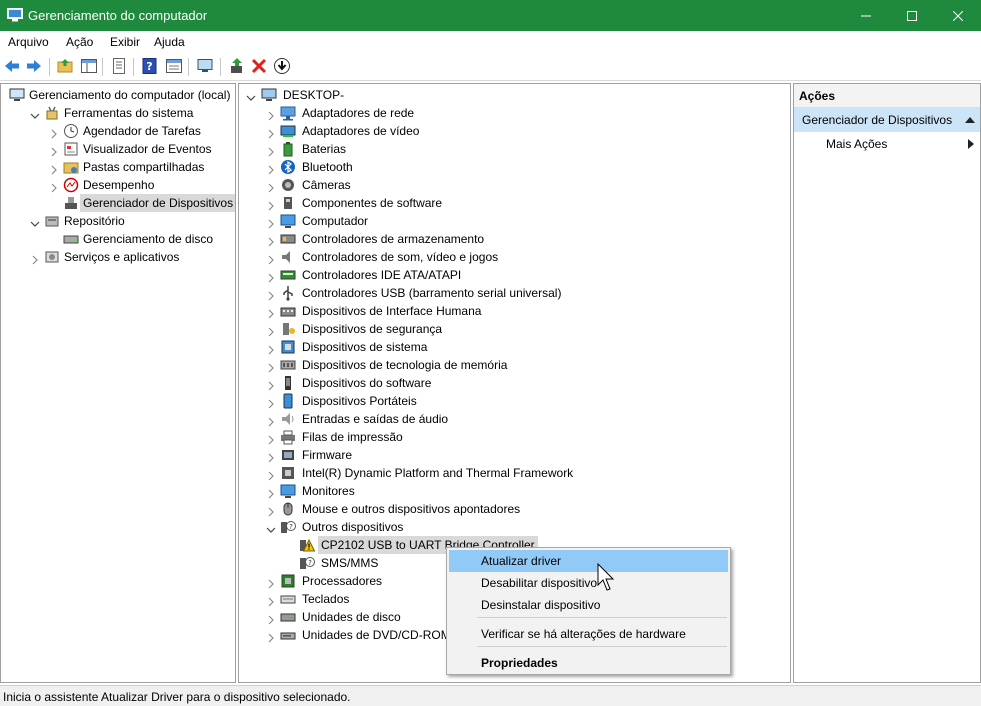 Image resolution: width=981 pixels, height=706 pixels. What do you see at coordinates (514, 401) in the screenshot?
I see `device-tree-item: Dispositivos Portáteis` at bounding box center [514, 401].